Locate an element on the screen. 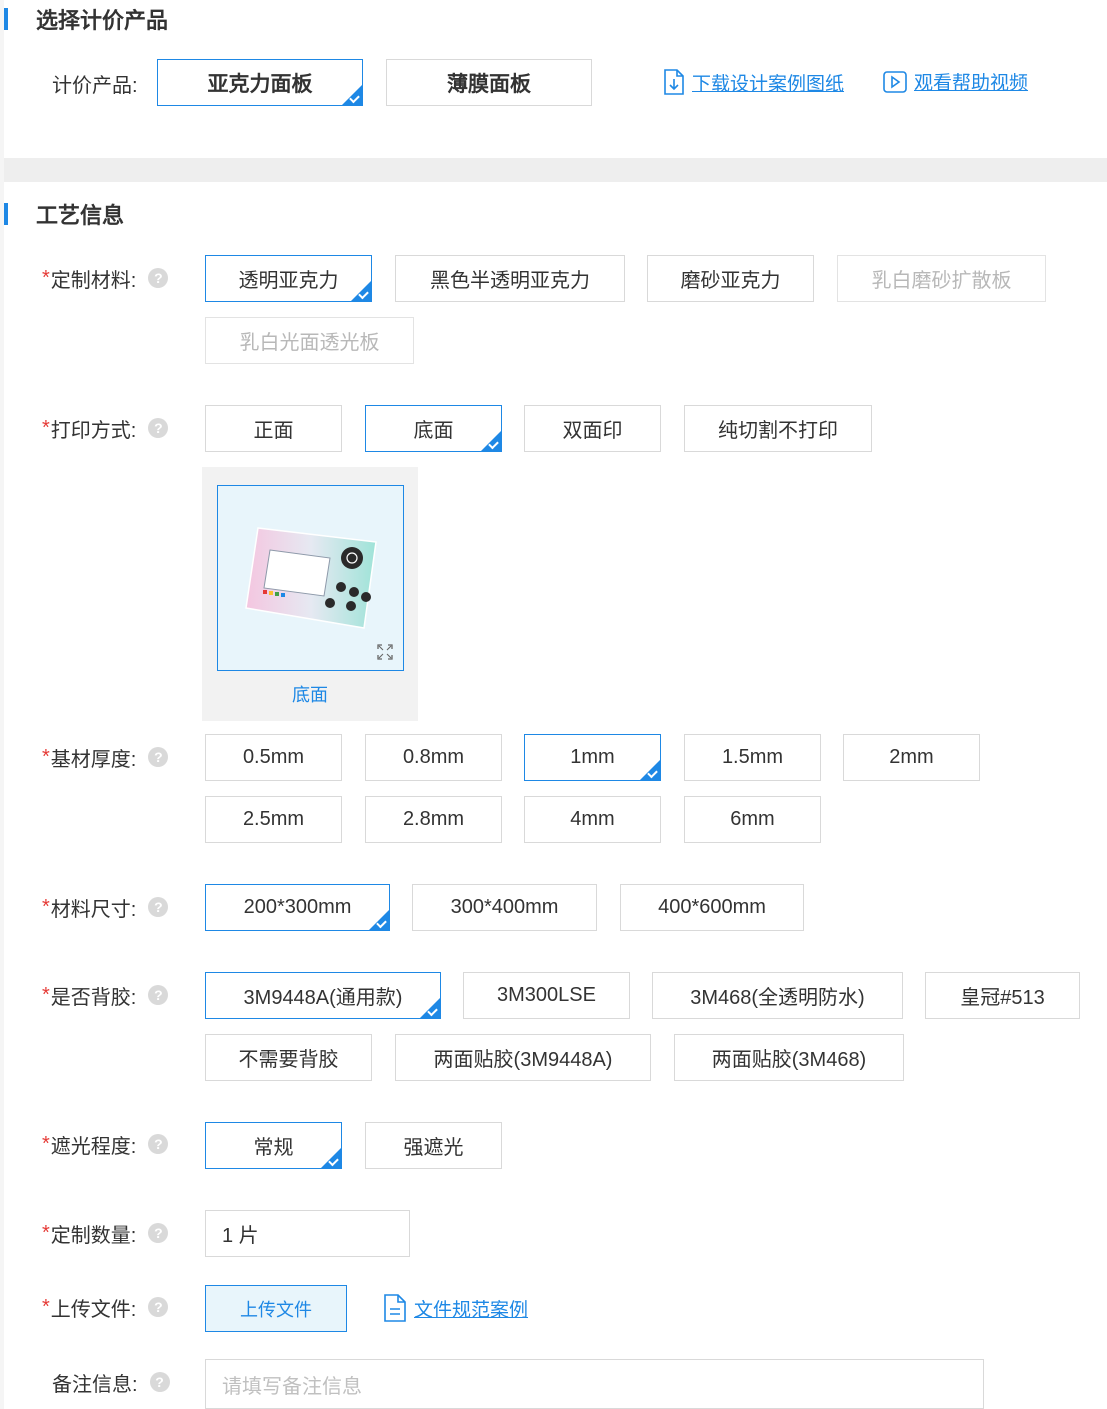  product-option-membrane: 薄膜面板 is located at coordinates (489, 82).